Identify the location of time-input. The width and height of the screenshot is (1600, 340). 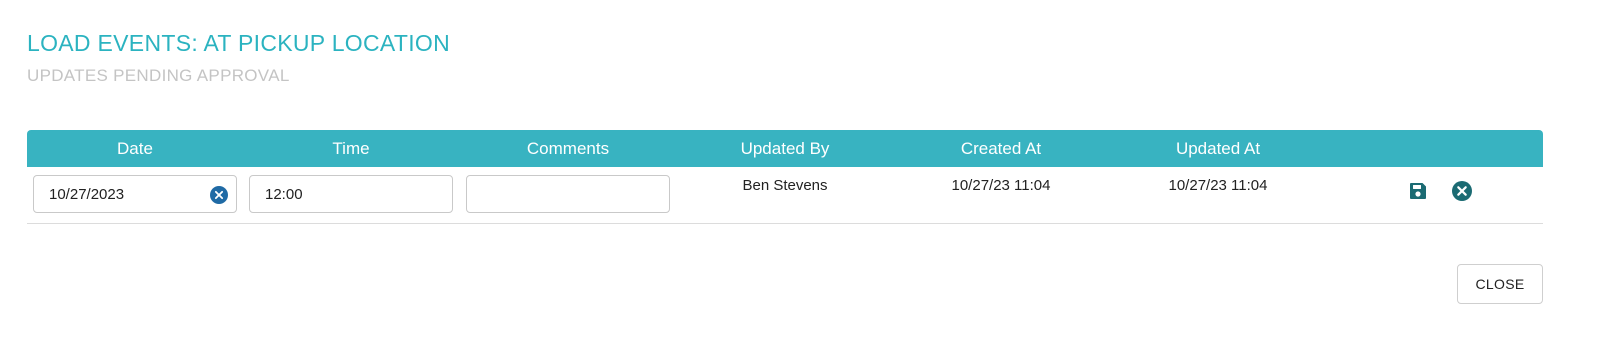
(351, 194).